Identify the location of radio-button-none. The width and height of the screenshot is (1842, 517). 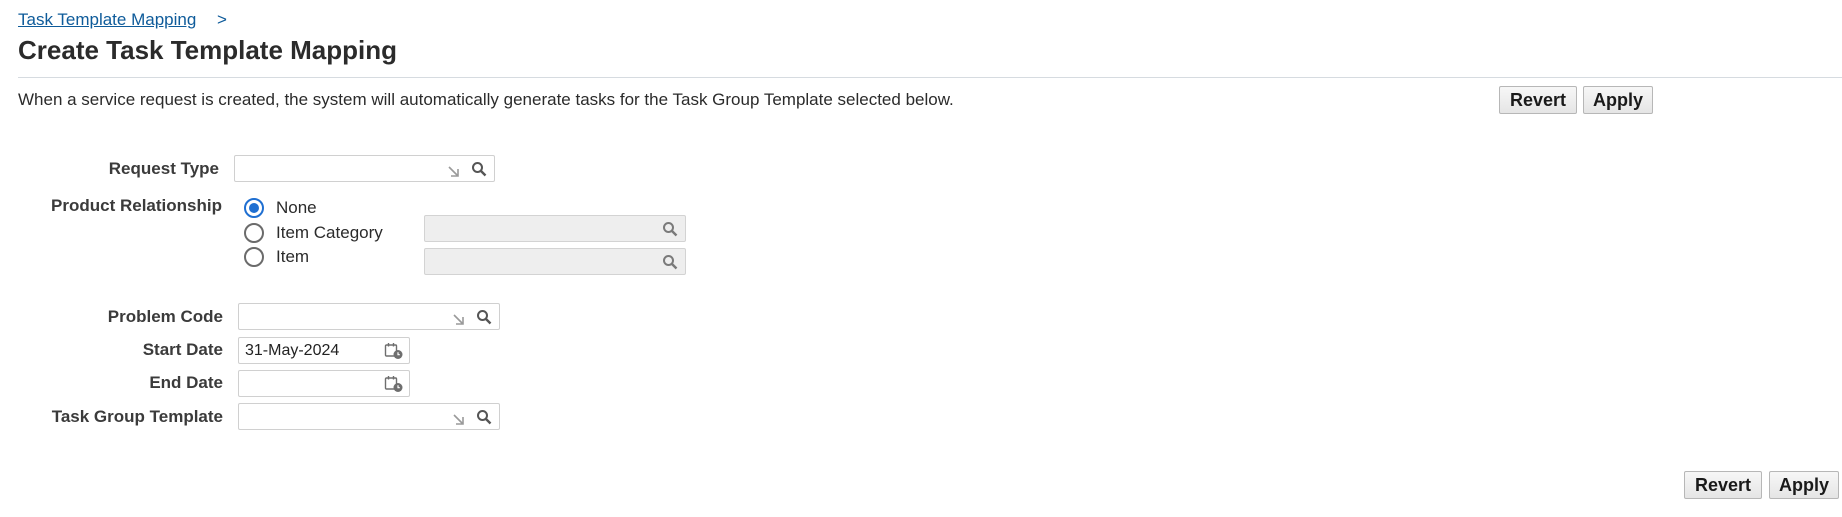
(254, 208).